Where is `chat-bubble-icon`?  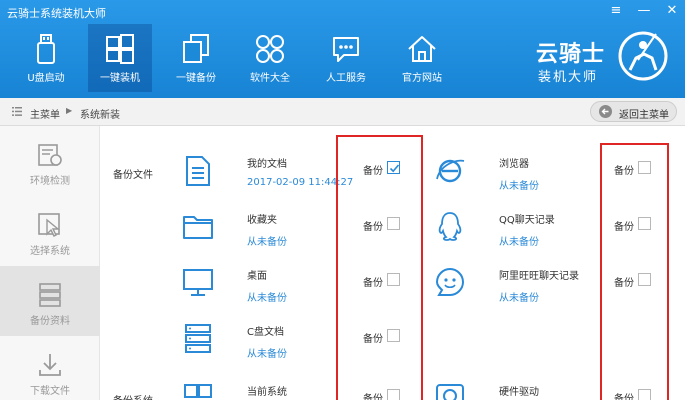
chat-bubble-icon is located at coordinates (346, 49).